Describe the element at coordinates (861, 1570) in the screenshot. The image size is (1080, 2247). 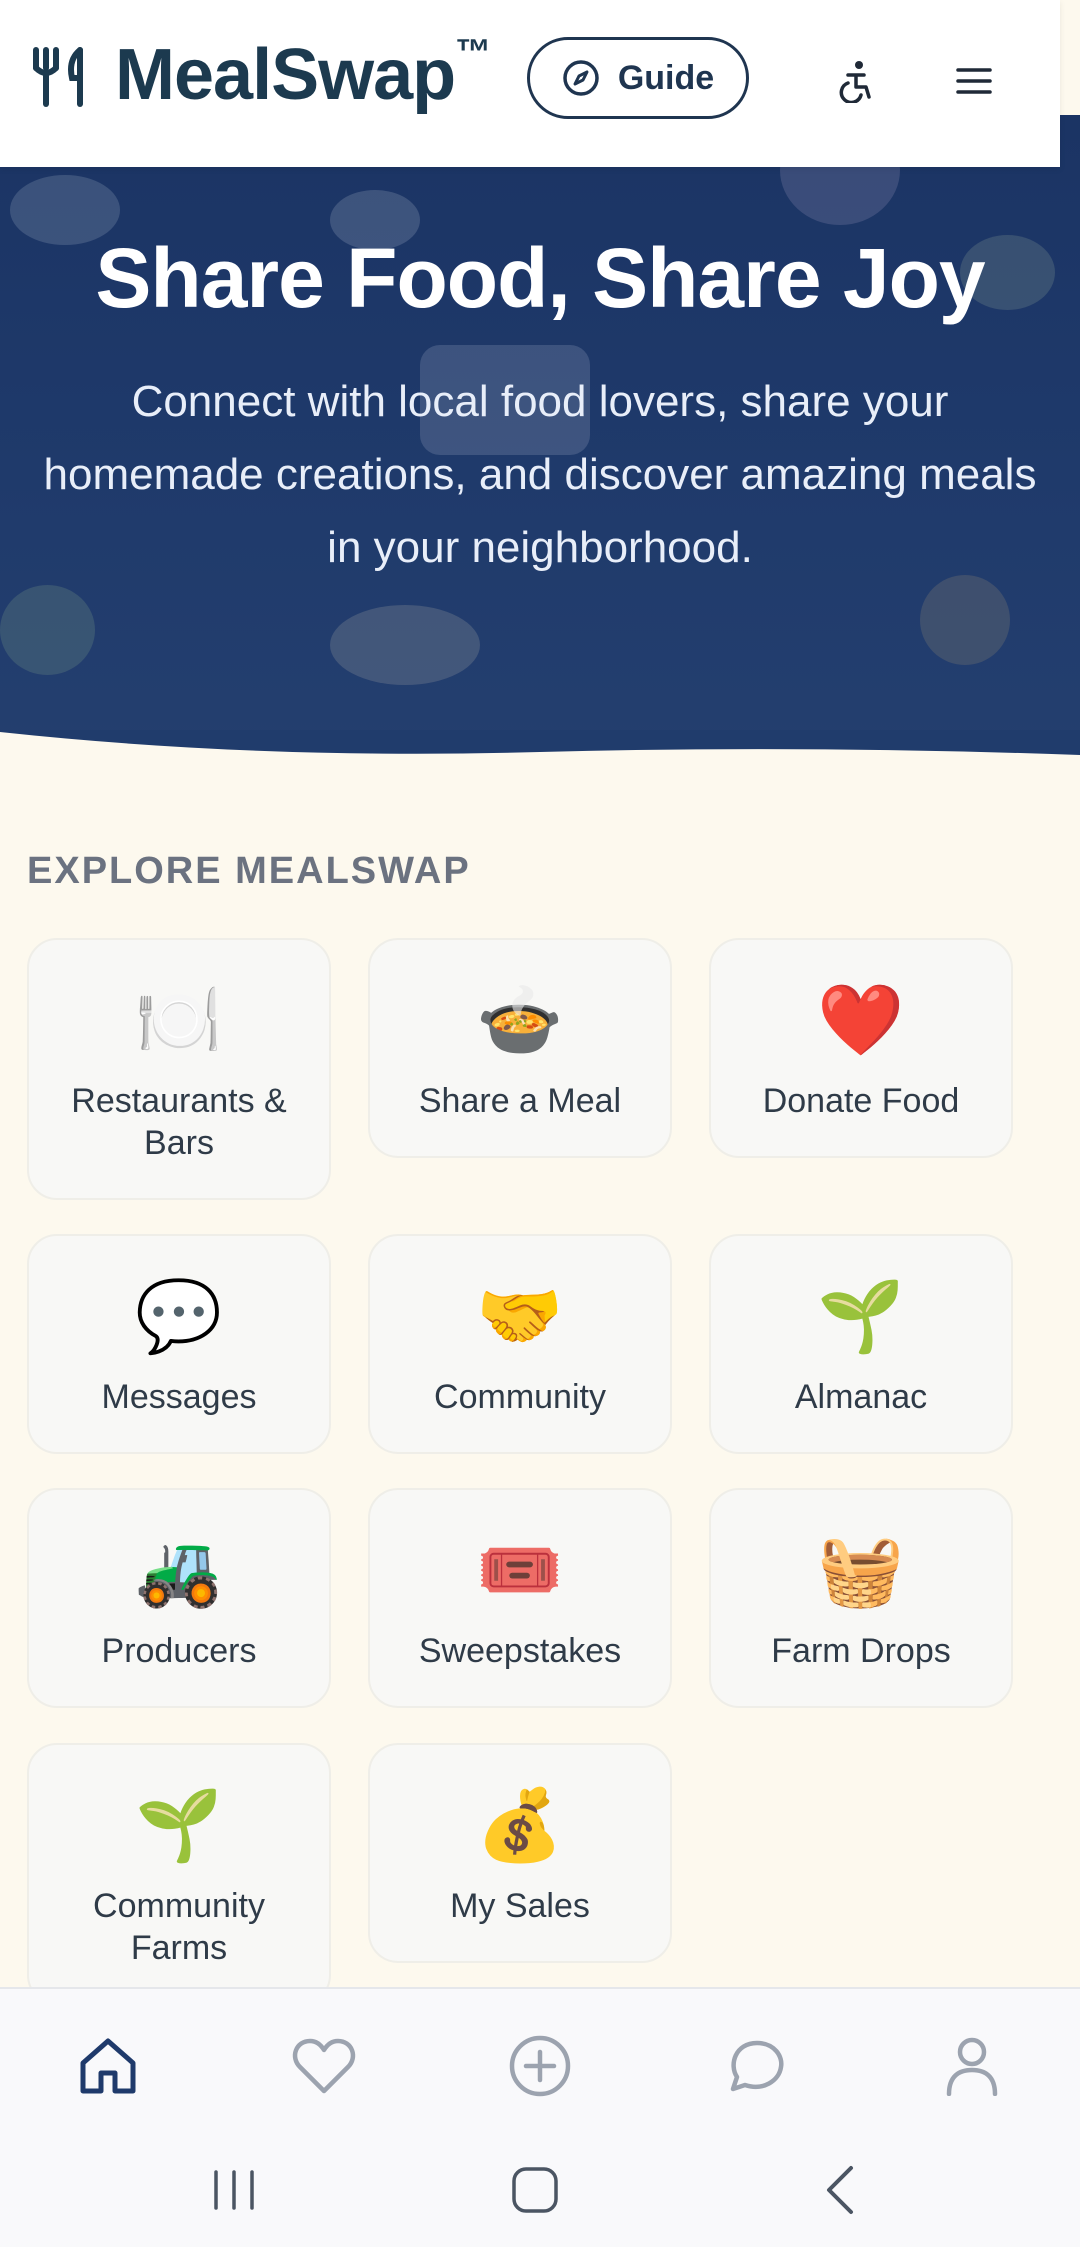
I see `basket-icon: 🧺` at that location.